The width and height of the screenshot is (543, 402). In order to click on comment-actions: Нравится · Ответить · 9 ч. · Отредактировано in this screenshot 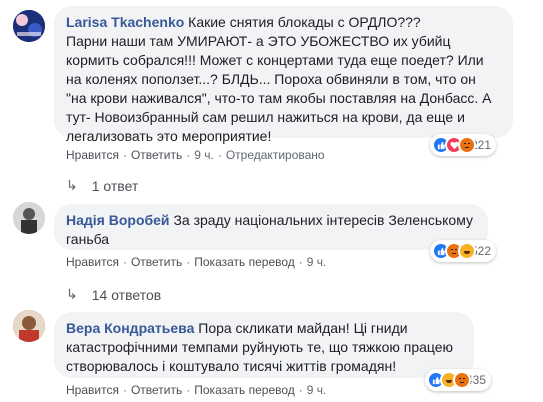, I will do `click(195, 155)`.